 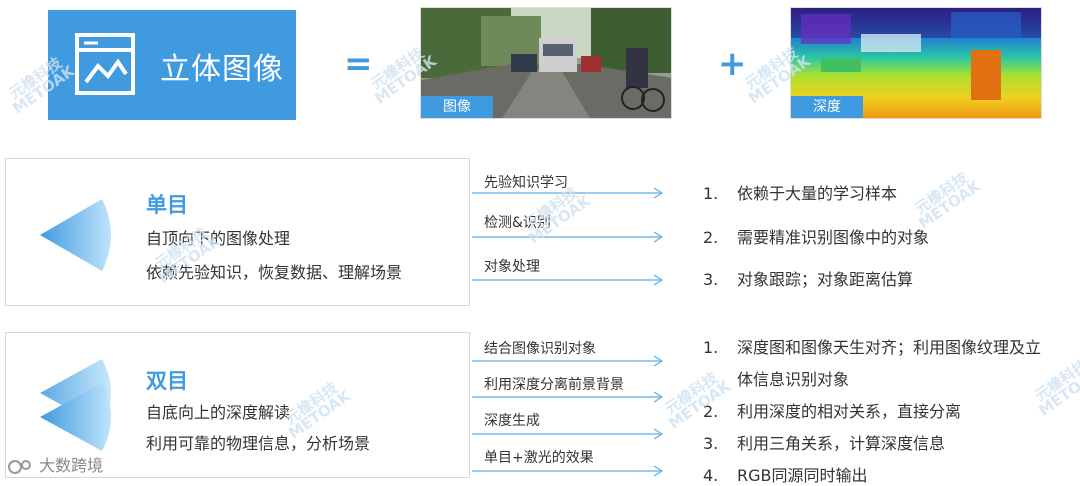 I want to click on bino-step-4: 单目+激光的效果, so click(x=539, y=458).